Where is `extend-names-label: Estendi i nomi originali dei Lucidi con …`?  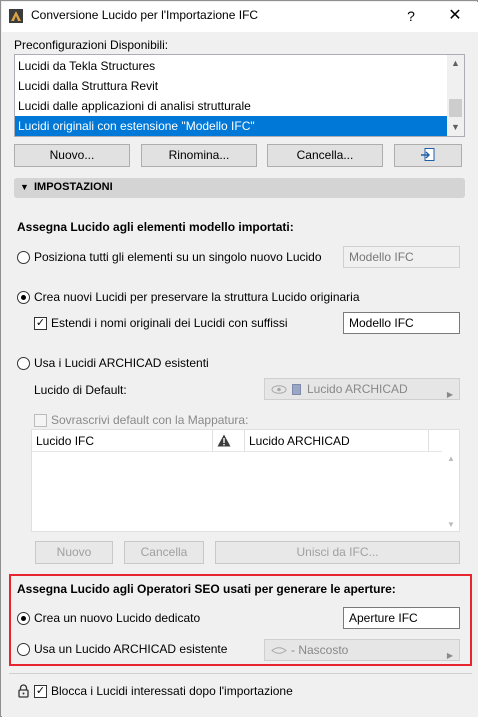 extend-names-label: Estendi i nomi originali dei Lucidi con … is located at coordinates (169, 323).